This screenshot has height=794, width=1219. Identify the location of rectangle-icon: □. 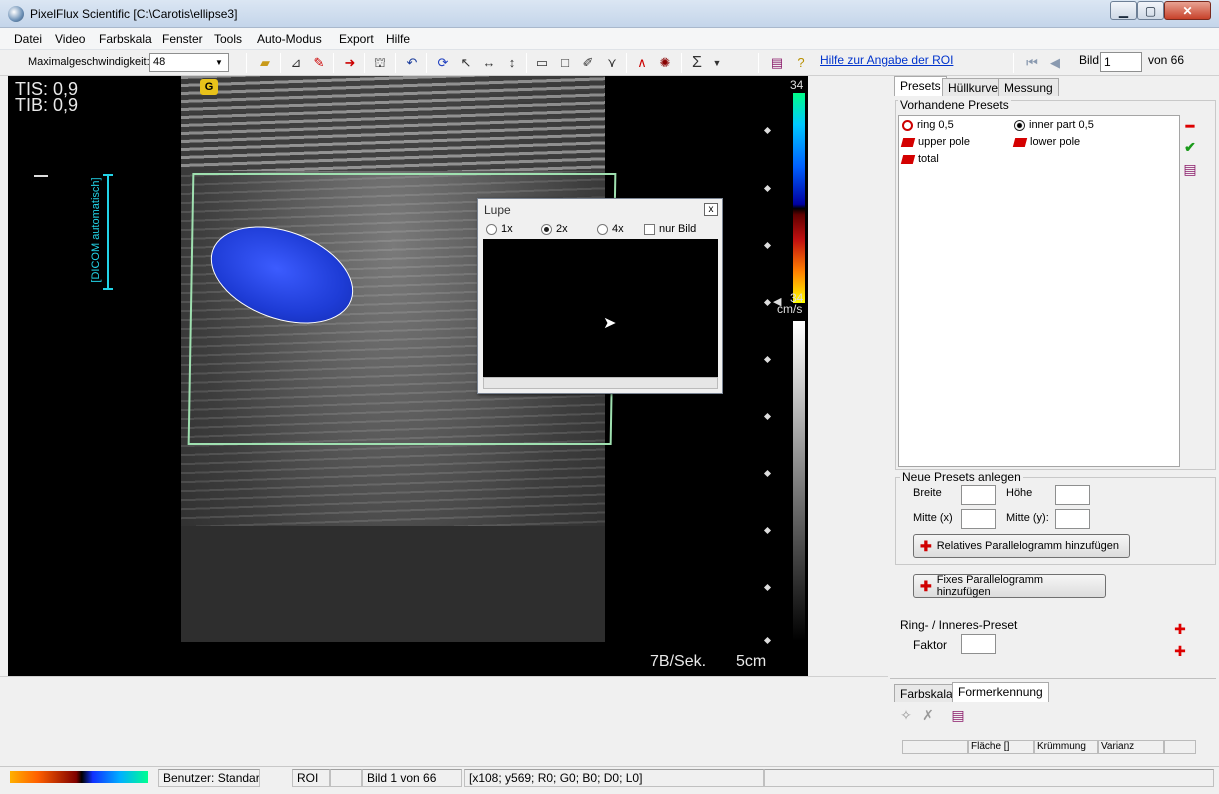
(565, 63).